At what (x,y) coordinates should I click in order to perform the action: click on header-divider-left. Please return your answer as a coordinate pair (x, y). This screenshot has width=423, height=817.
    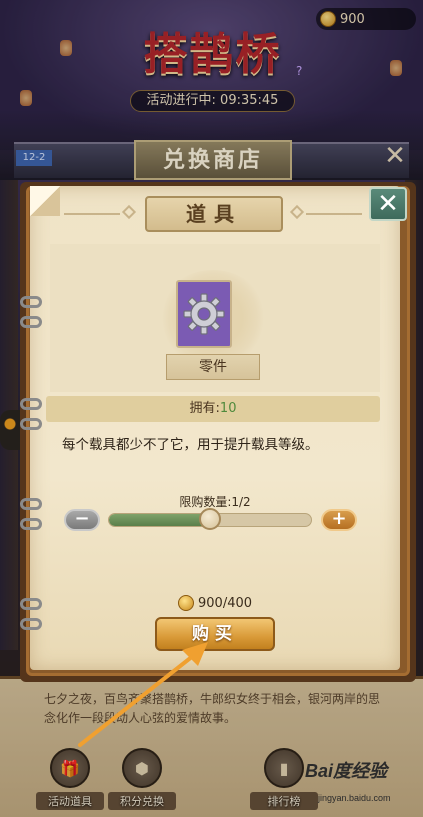
    Looking at the image, I should click on (92, 214).